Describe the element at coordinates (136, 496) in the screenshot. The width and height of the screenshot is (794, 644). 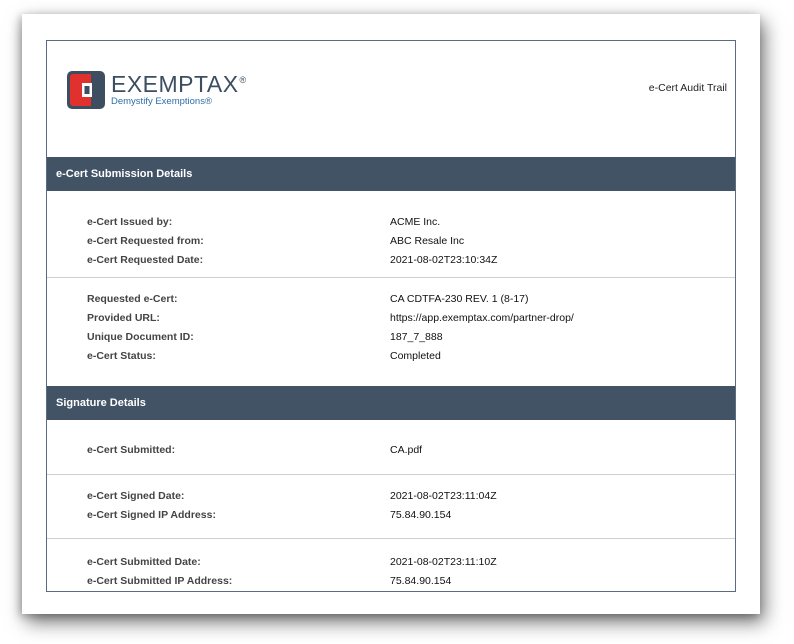
I see `field-label: e-Cert Signed Date:` at that location.